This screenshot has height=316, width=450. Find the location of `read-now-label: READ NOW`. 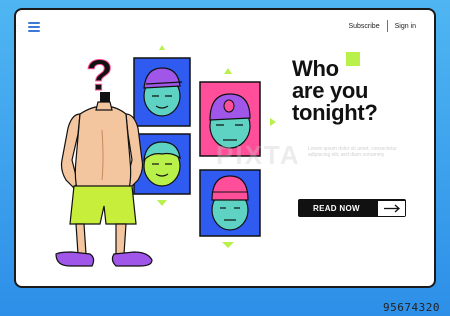

read-now-label: READ NOW is located at coordinates (336, 208).